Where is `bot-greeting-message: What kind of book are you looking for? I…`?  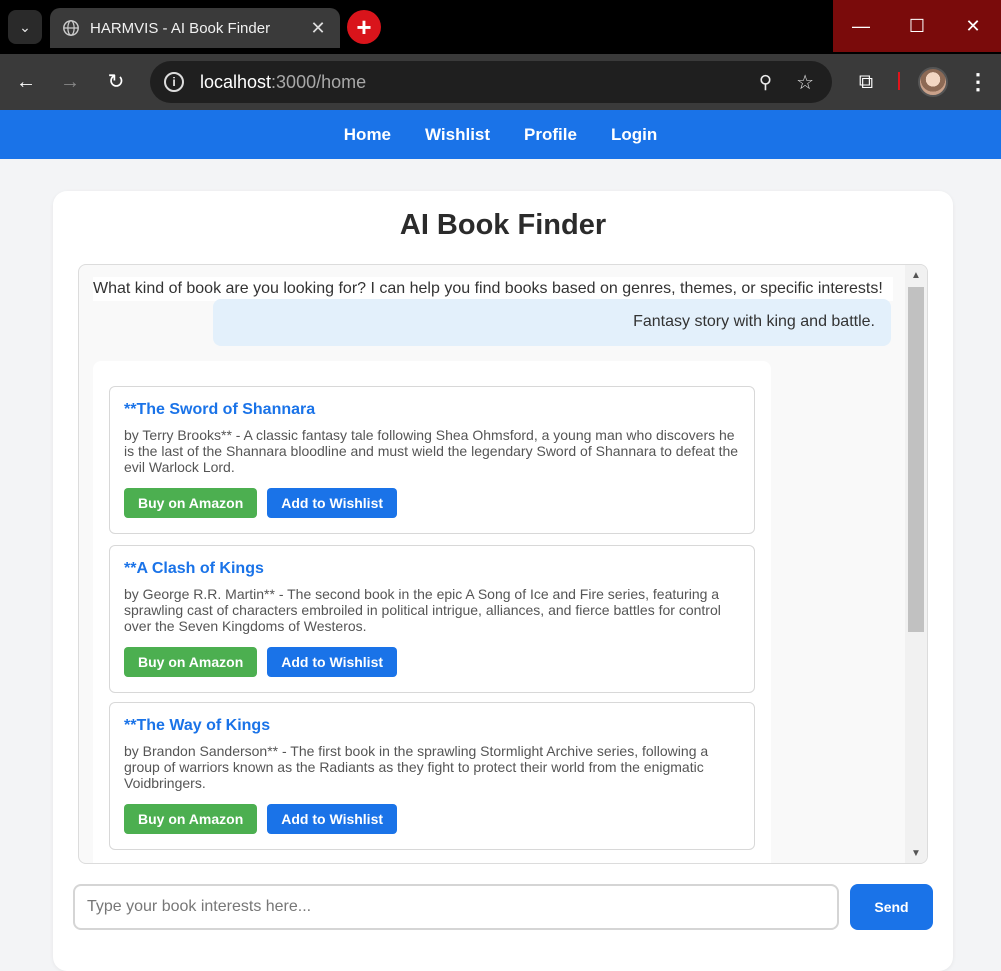
bot-greeting-message: What kind of book are you looking for? I… is located at coordinates (493, 289).